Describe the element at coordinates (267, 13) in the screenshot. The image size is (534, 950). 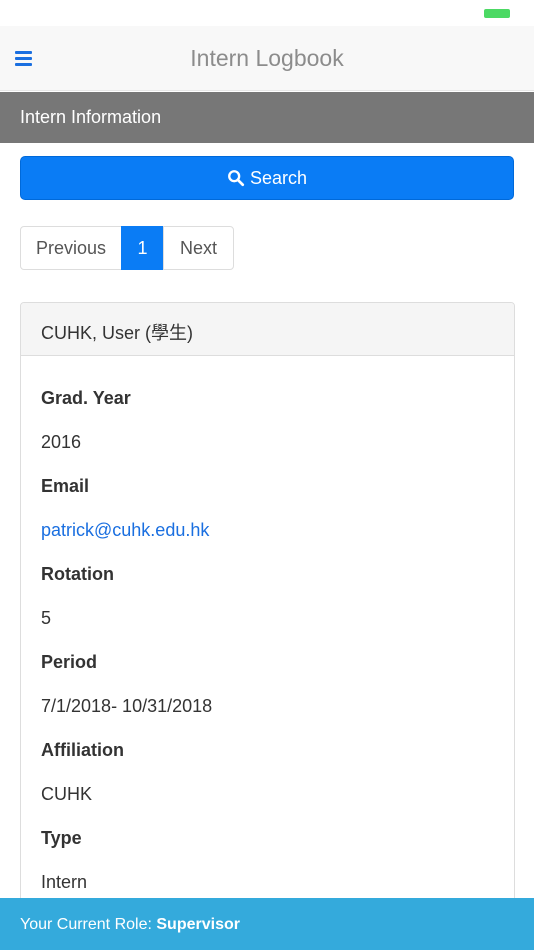
I see `status-bar` at that location.